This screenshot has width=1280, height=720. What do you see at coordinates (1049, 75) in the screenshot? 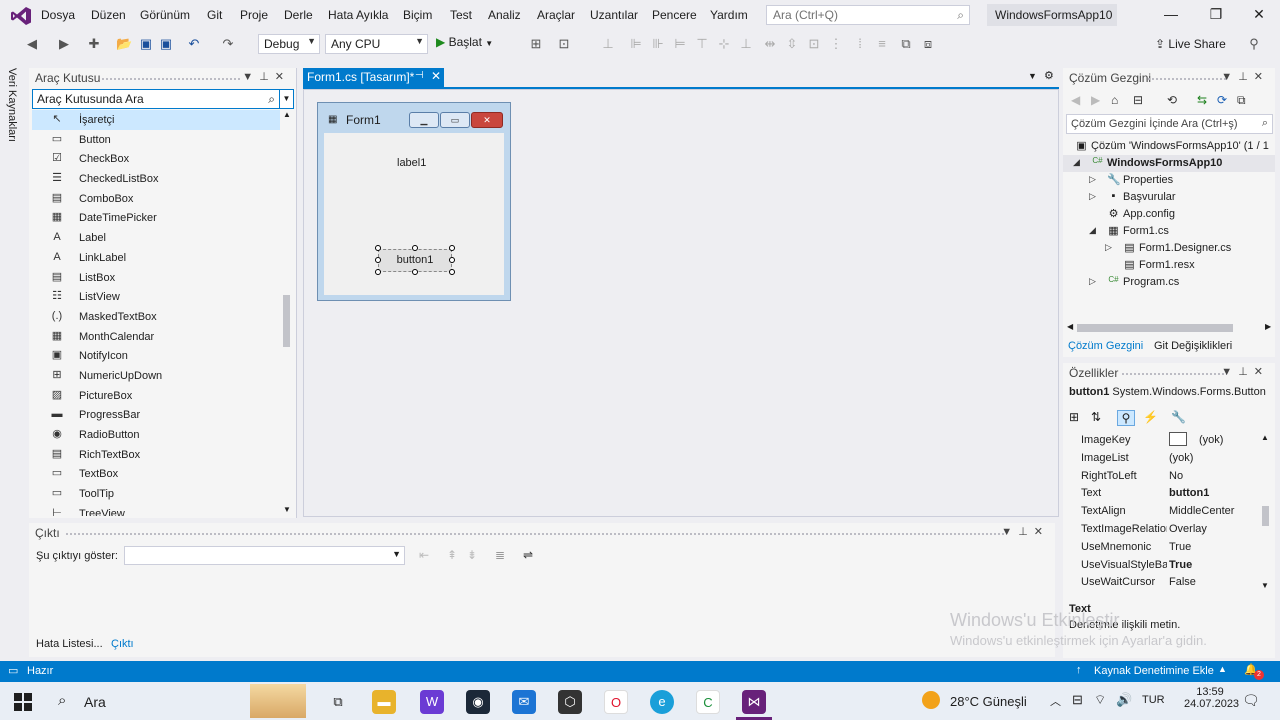
I see `settings-icon: ⚙` at bounding box center [1049, 75].